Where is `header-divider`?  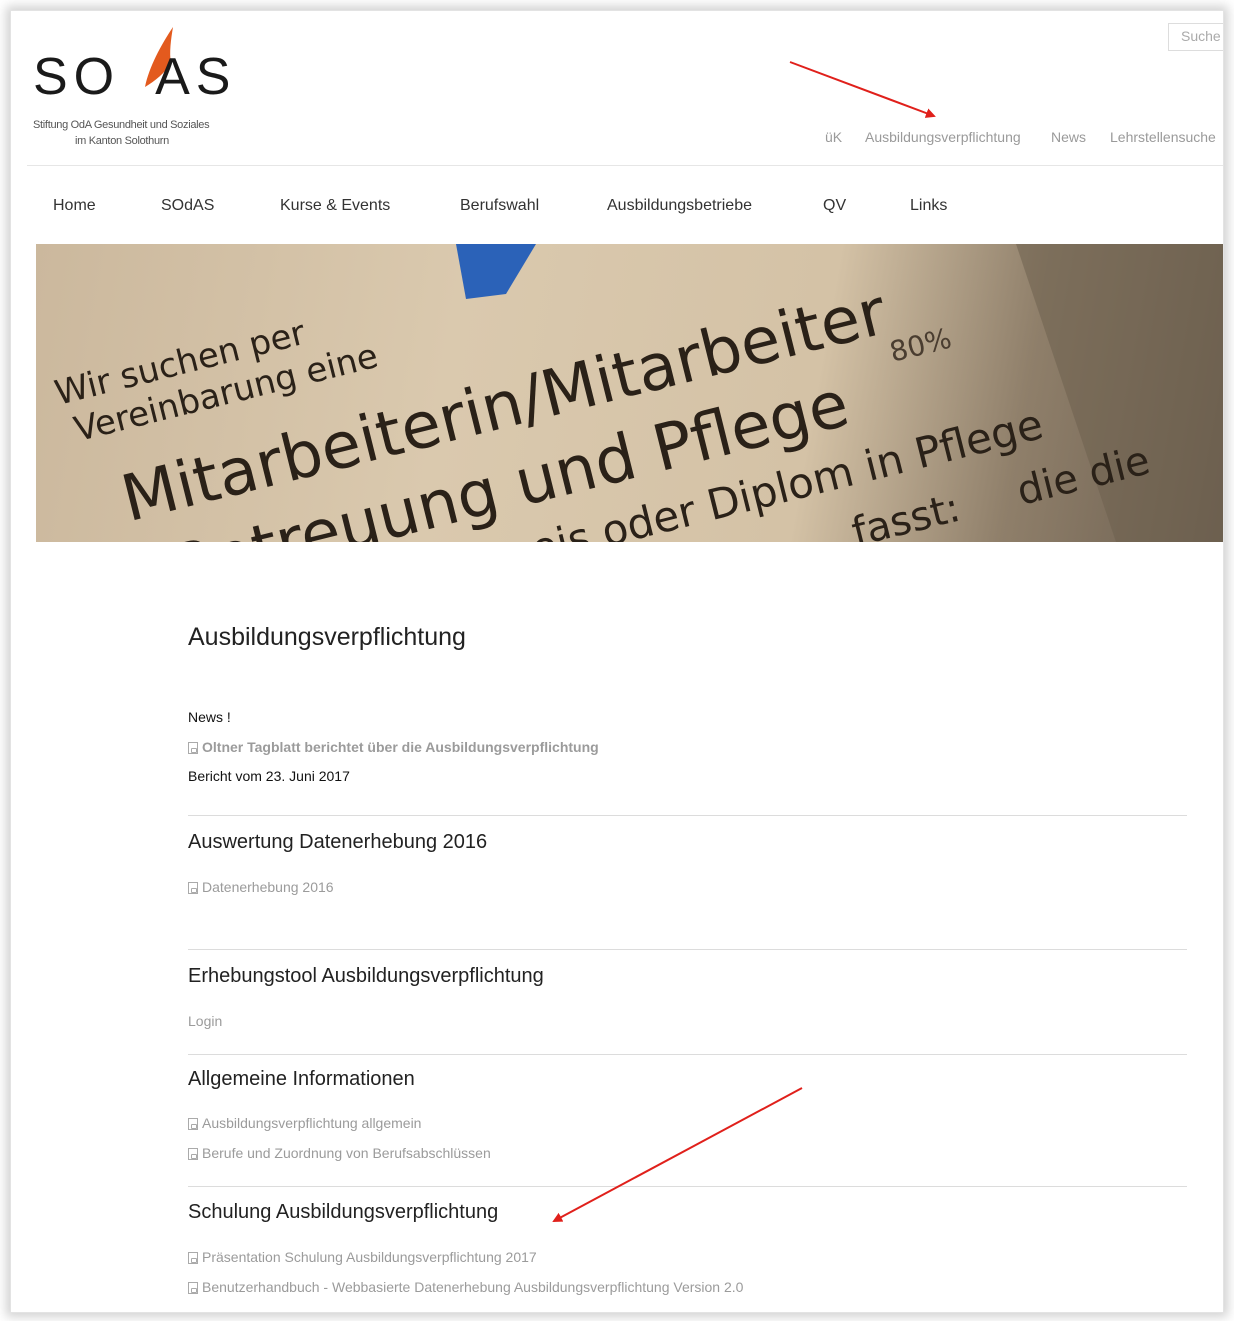 header-divider is located at coordinates (625, 165).